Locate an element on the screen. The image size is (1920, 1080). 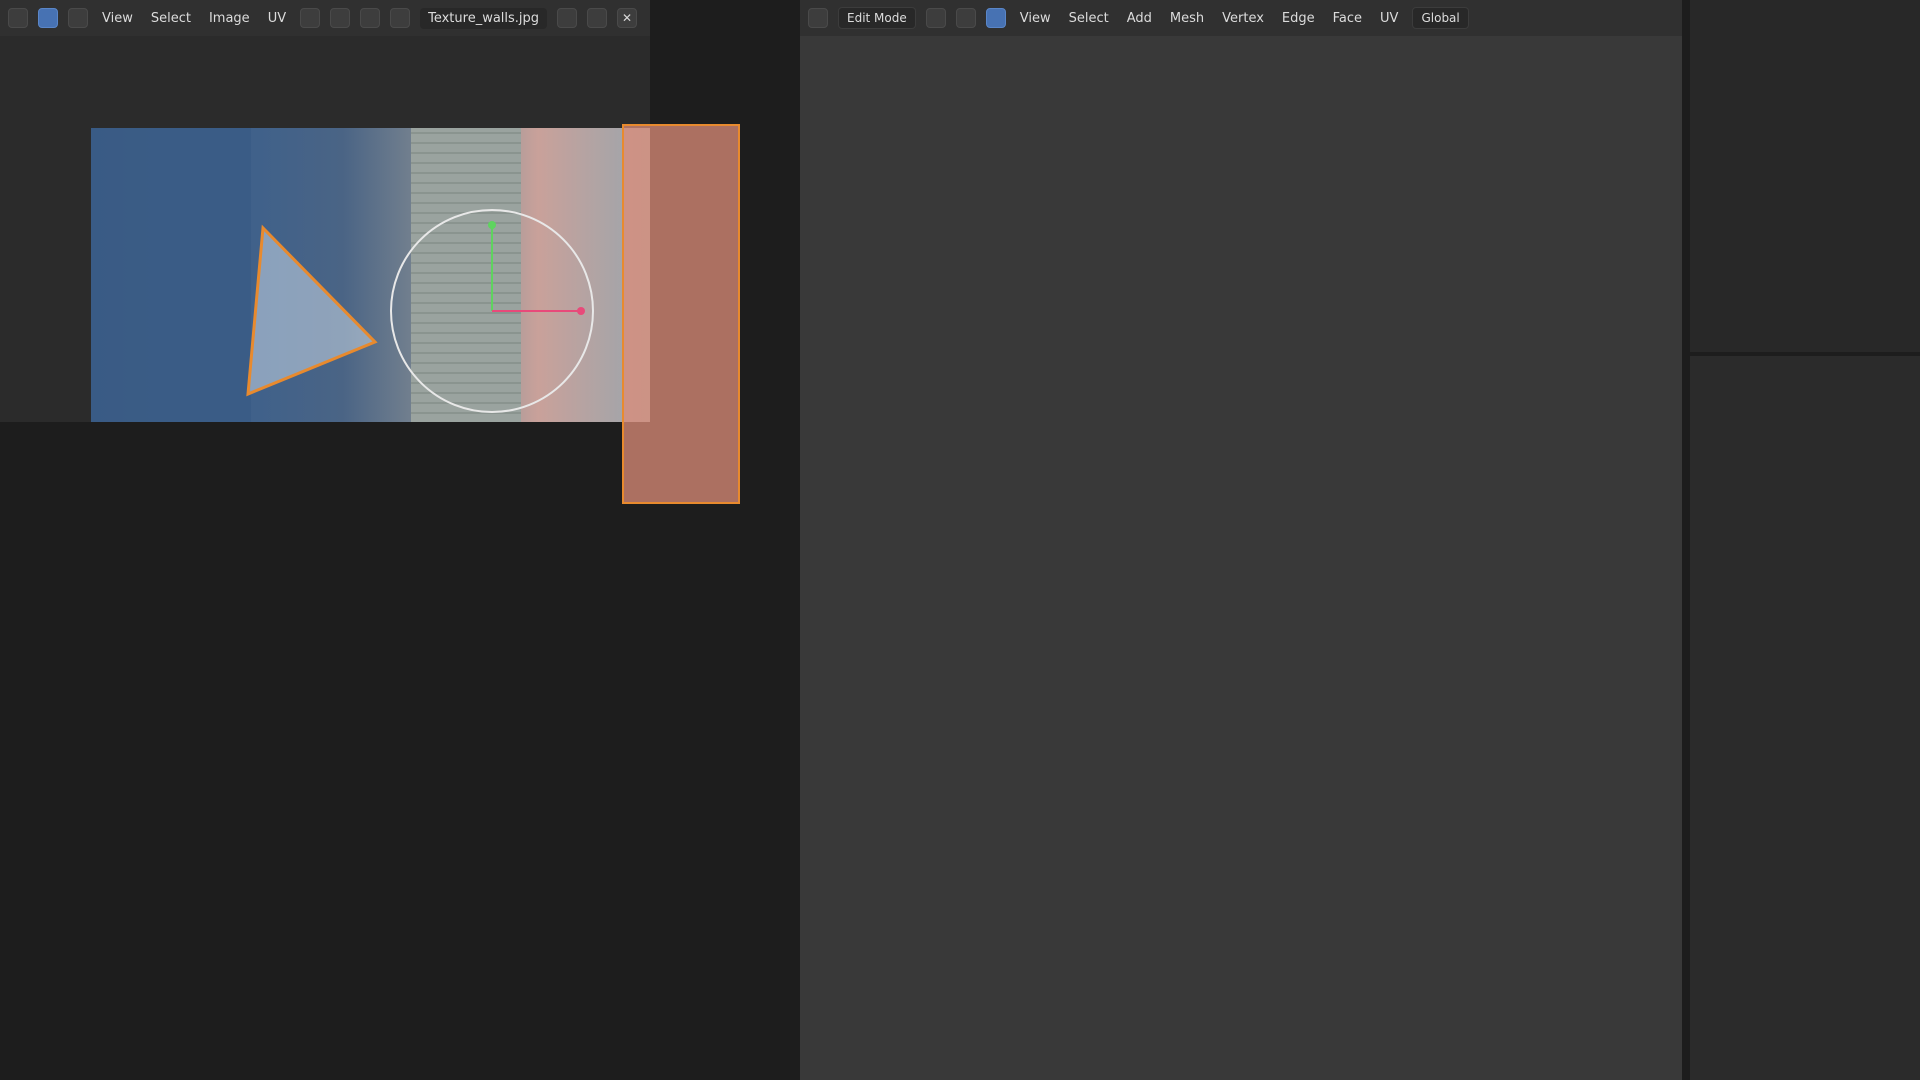
vp-menu-uv: UV is located at coordinates (1389, 18).